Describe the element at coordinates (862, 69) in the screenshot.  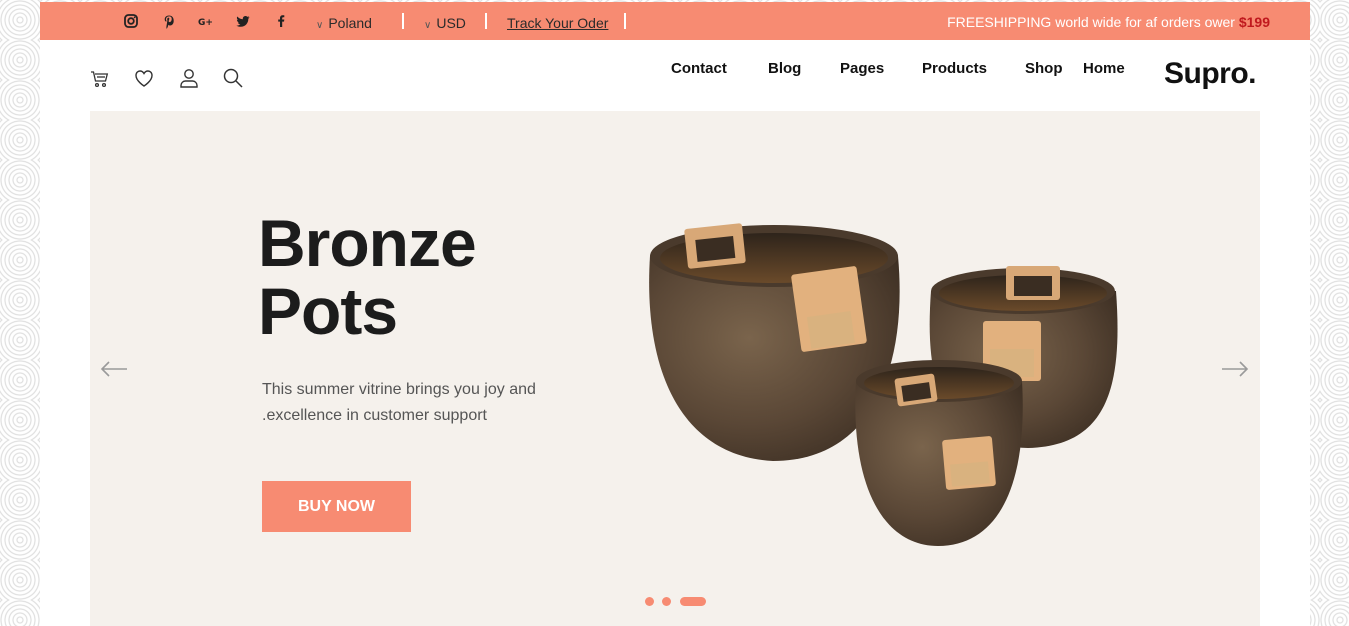
I see `nav-pages: Pages` at that location.